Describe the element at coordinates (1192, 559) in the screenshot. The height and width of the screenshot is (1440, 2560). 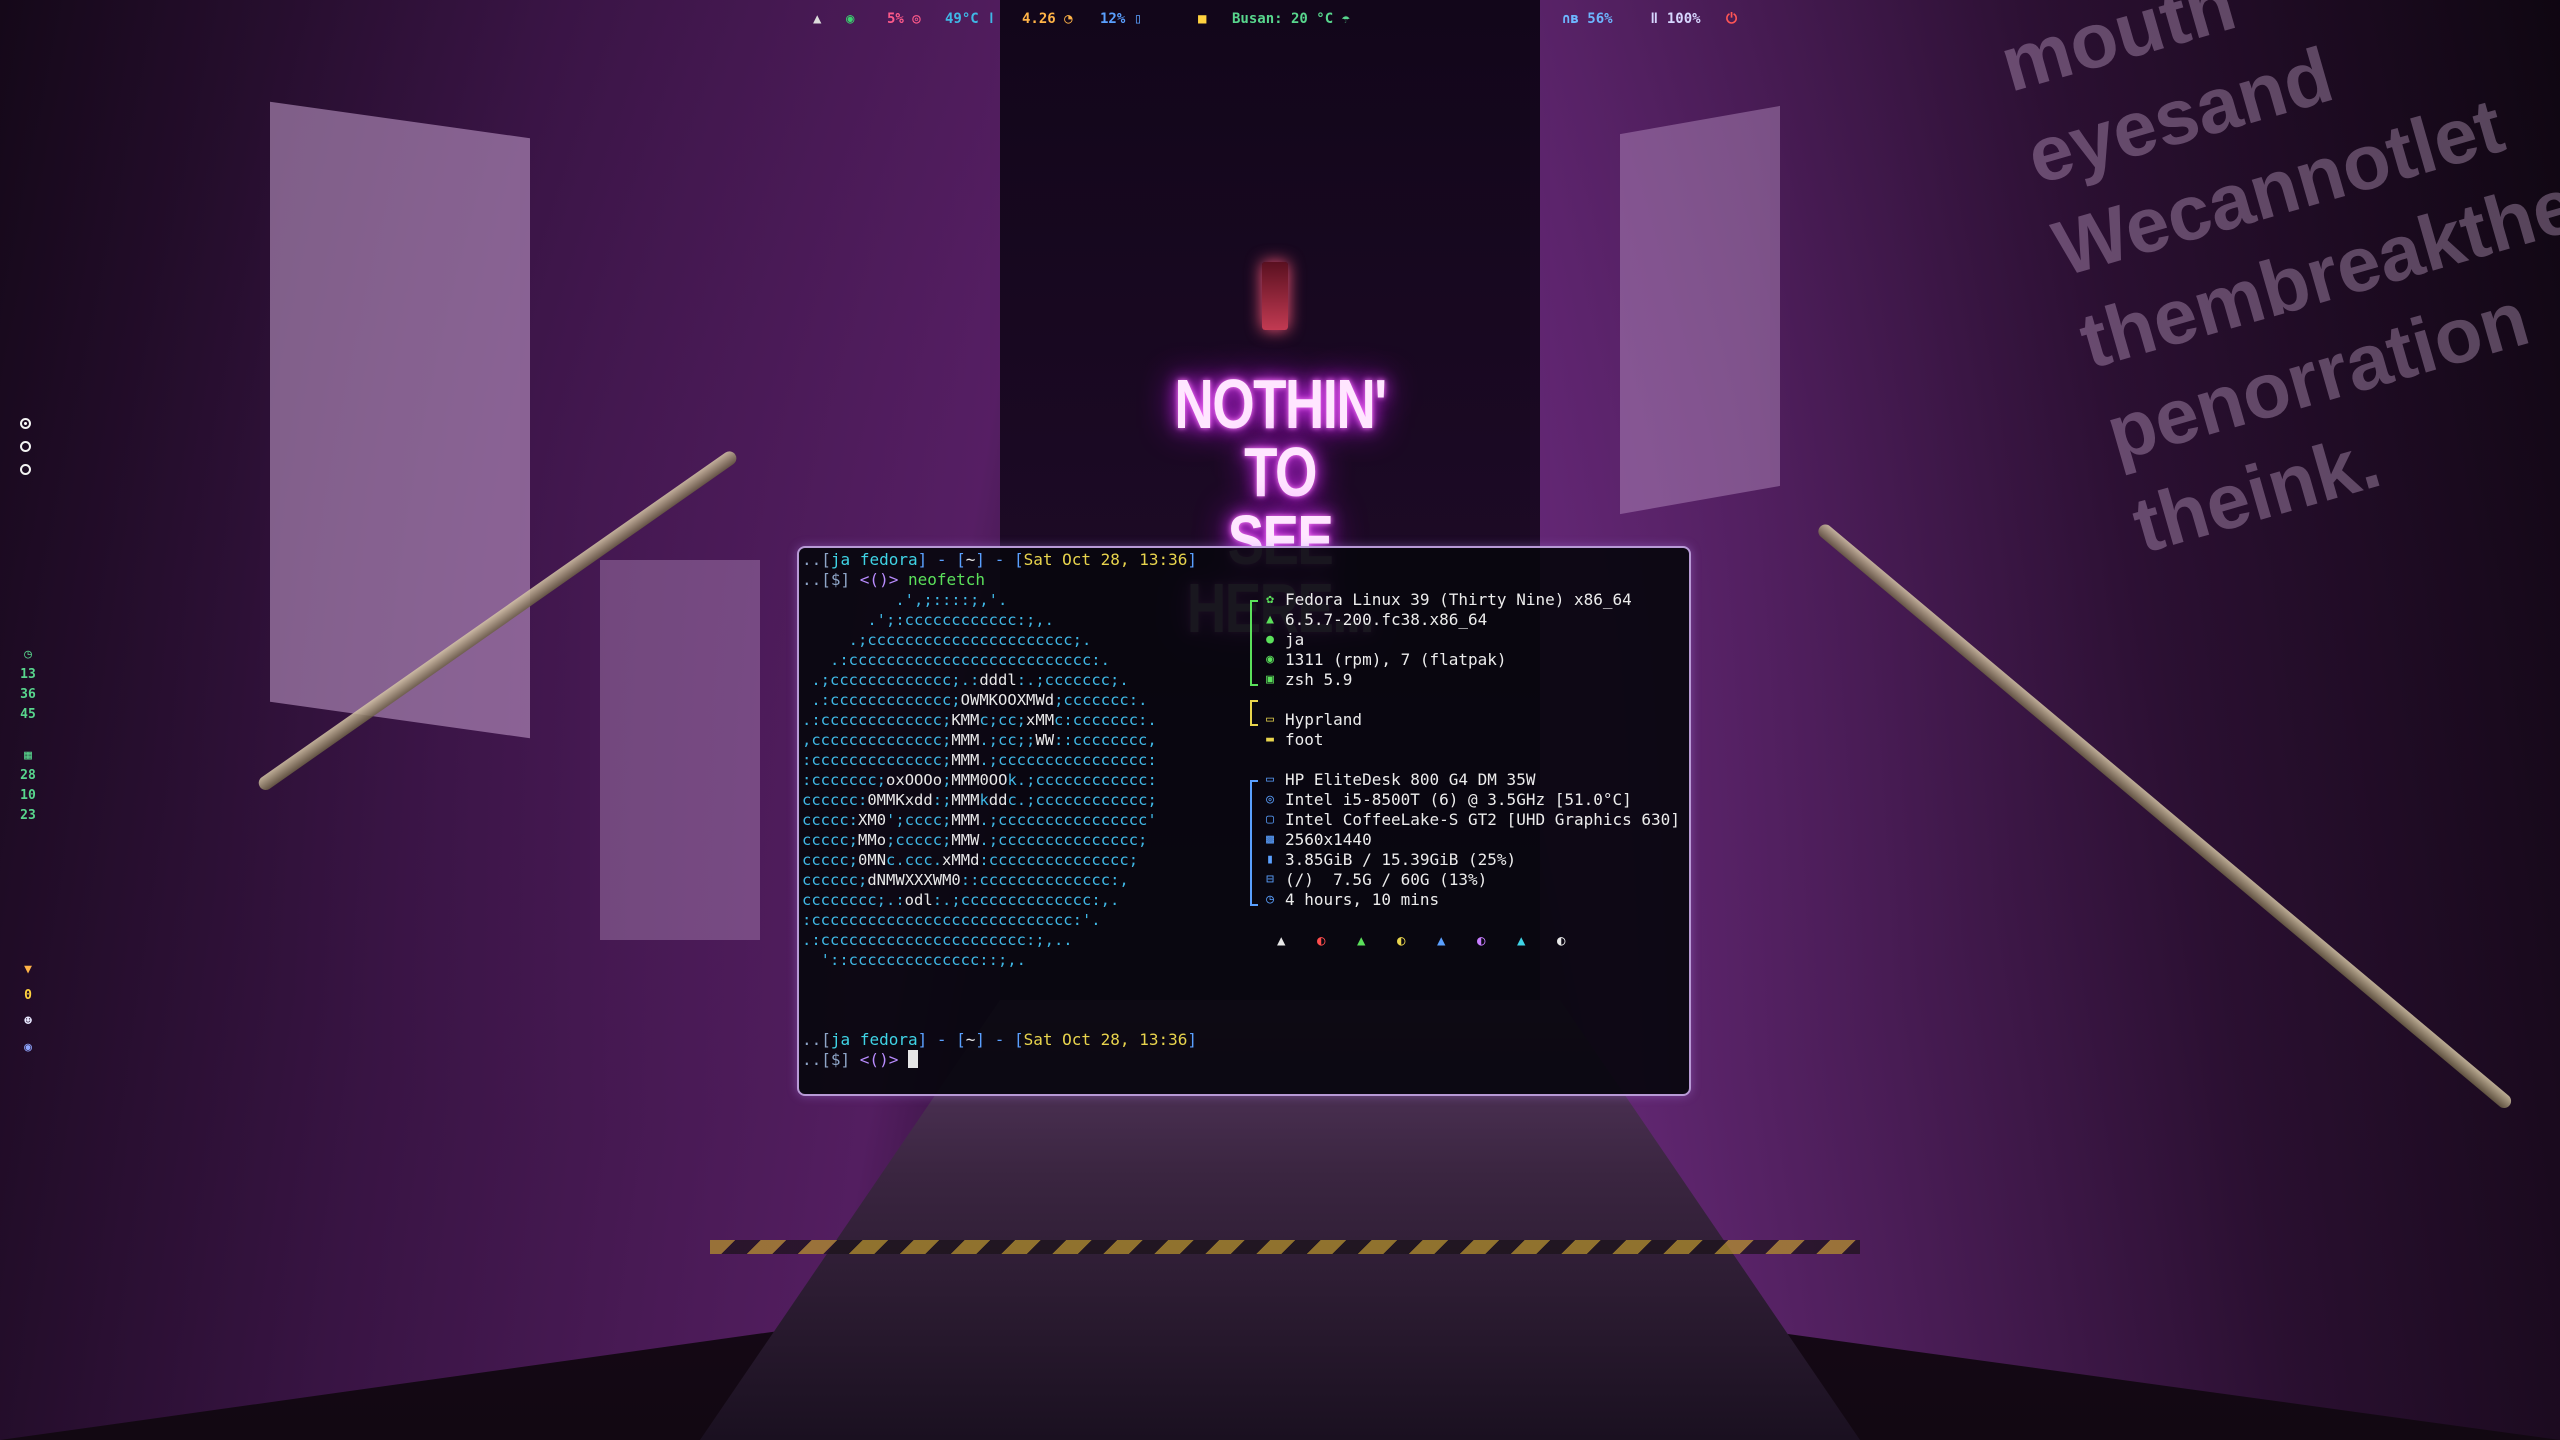
I see `prompt-suffix: ]` at that location.